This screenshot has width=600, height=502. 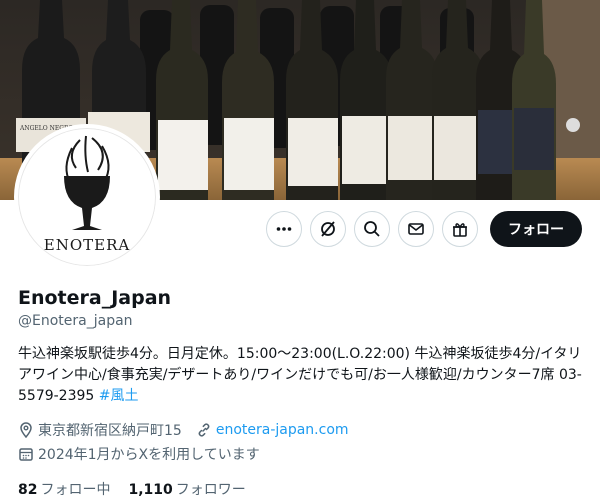 What do you see at coordinates (87, 197) in the screenshot?
I see `avatar: ENOTERA` at bounding box center [87, 197].